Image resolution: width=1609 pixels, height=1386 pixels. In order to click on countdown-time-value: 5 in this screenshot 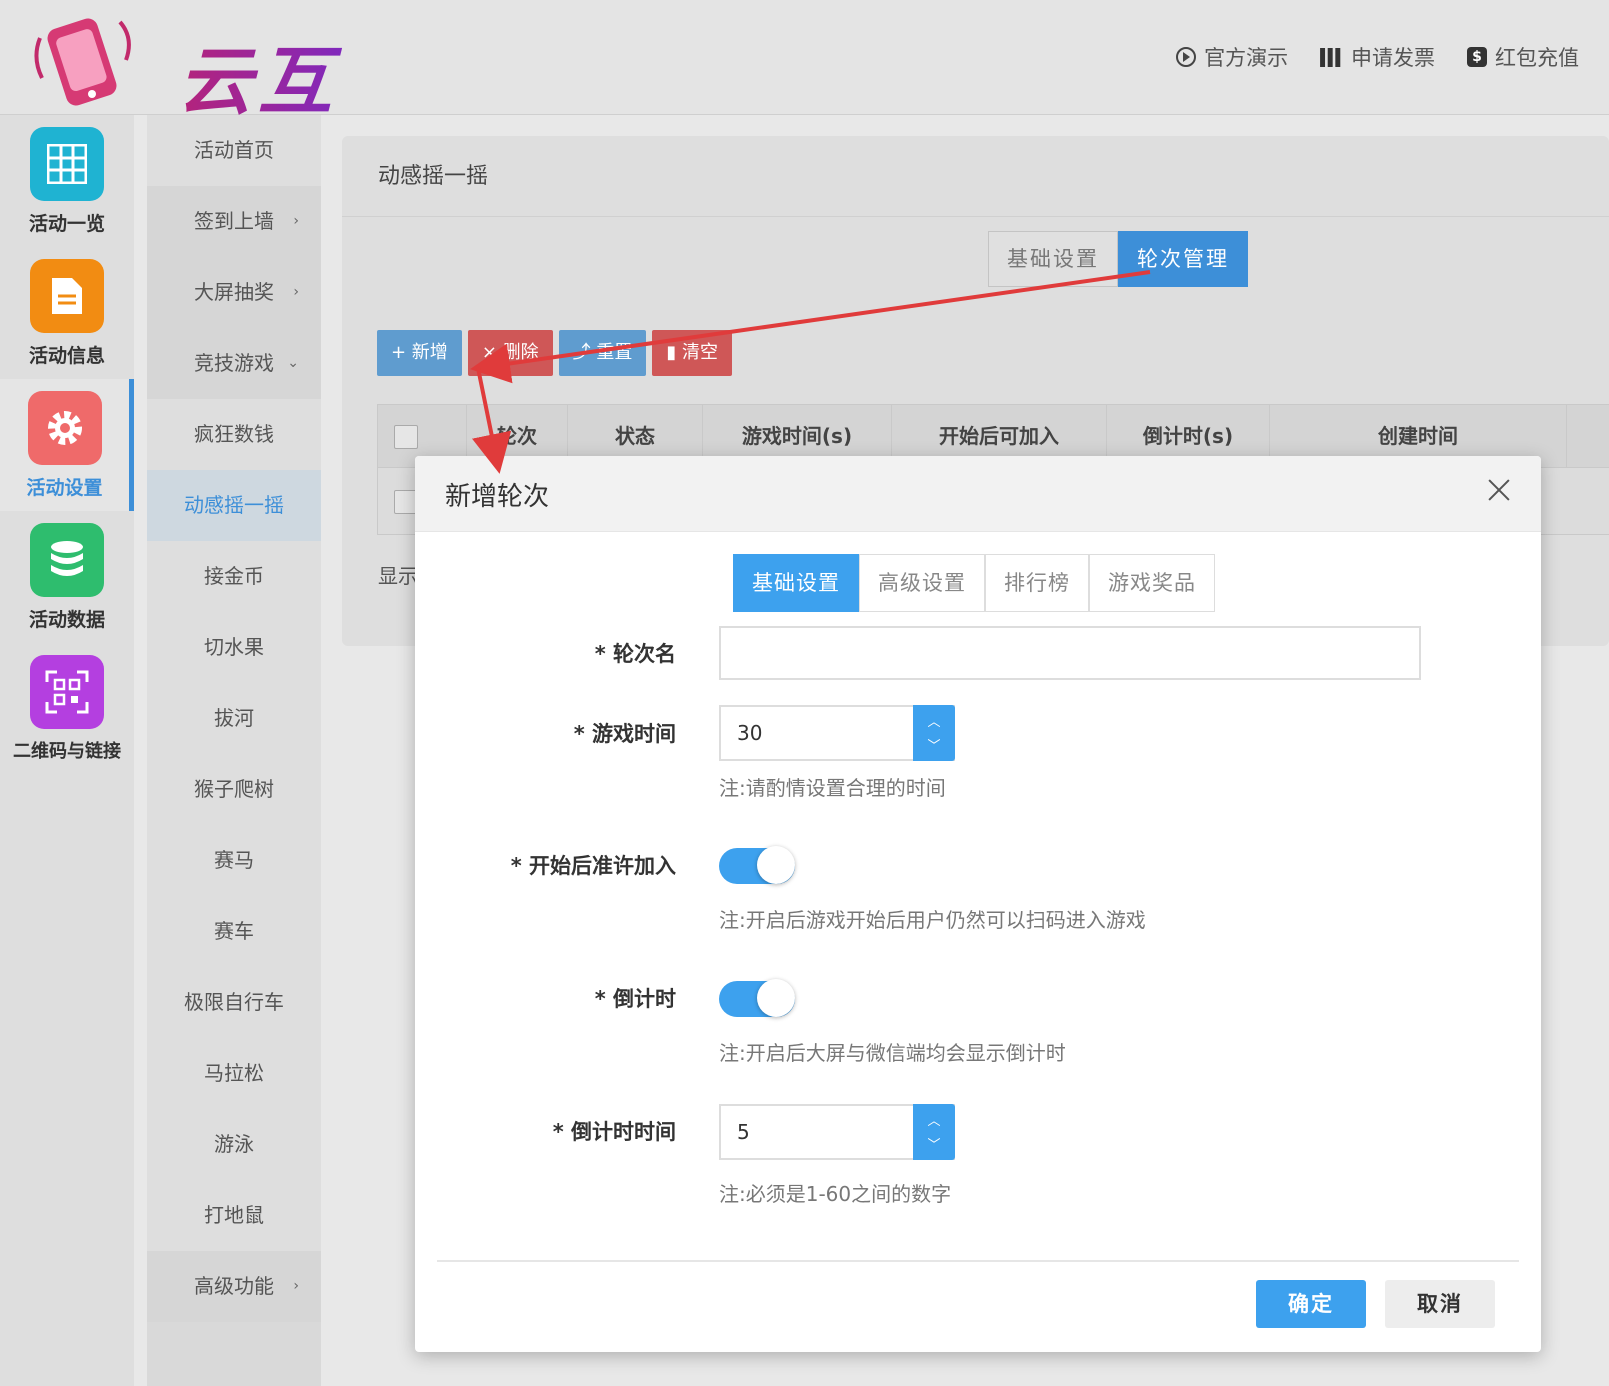, I will do `click(743, 1132)`.